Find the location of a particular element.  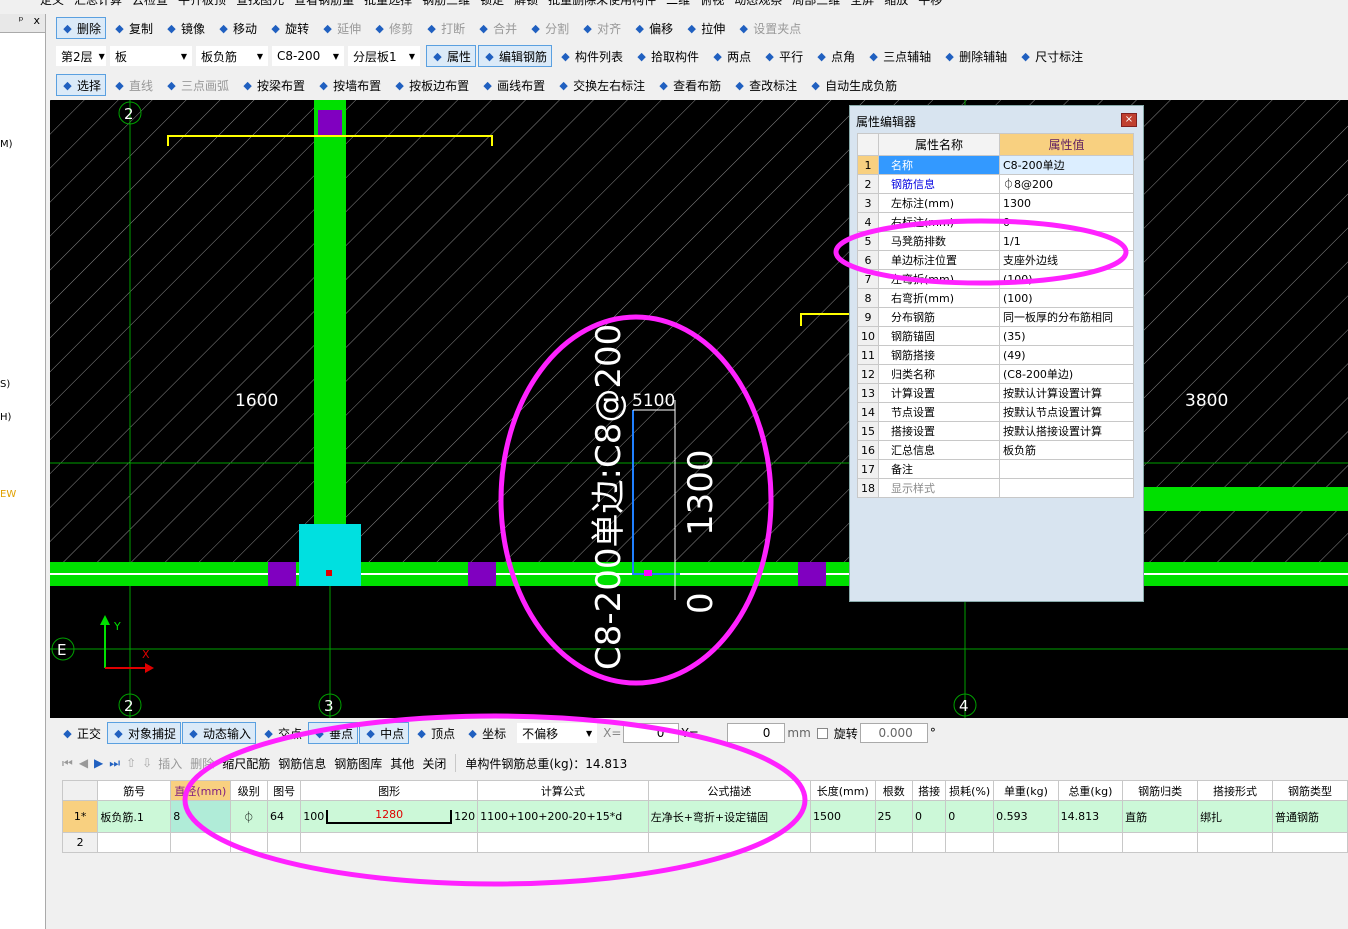

component-button: ◆ 删除辅轴 is located at coordinates (975, 56).